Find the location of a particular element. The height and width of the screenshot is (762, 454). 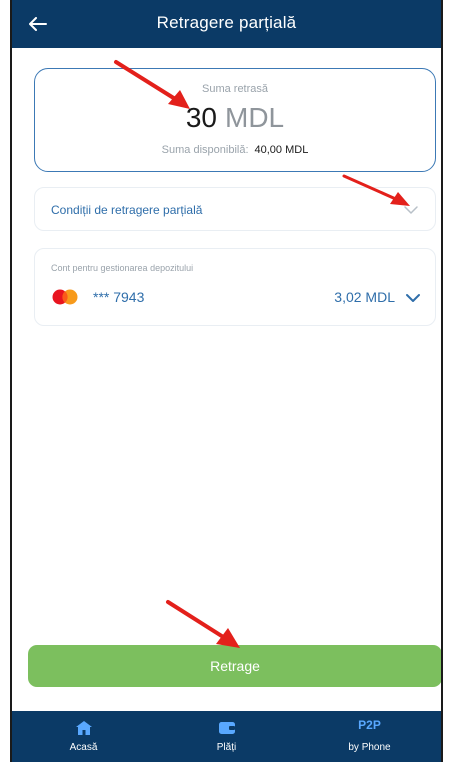

tab-p2p-by-phone: P2P by Phone is located at coordinates (369, 736).